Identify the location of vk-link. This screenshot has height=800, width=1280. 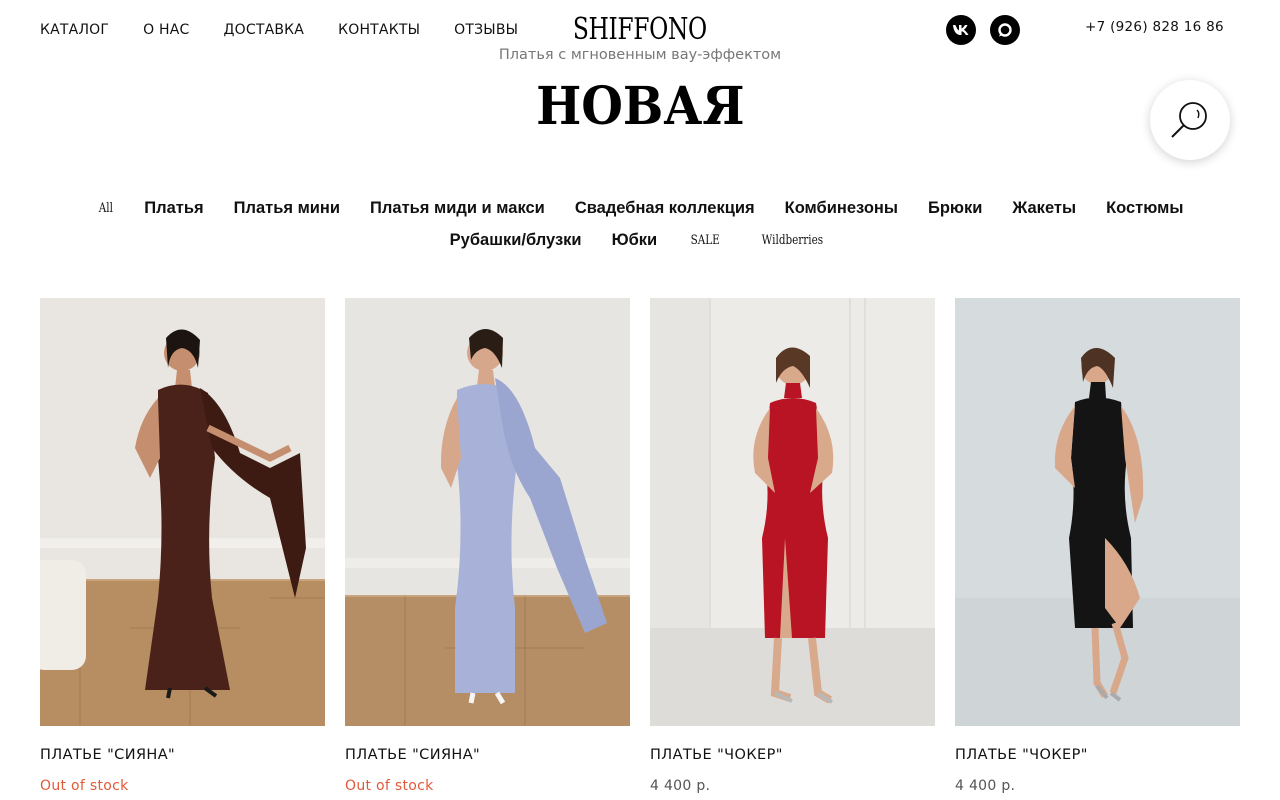
(961, 30).